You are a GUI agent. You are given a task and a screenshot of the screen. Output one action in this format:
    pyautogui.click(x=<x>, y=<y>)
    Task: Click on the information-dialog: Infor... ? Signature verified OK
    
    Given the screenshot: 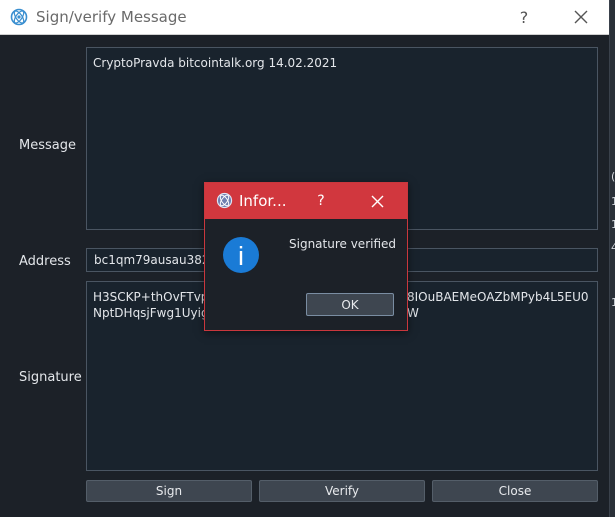 What is the action you would take?
    pyautogui.click(x=306, y=256)
    